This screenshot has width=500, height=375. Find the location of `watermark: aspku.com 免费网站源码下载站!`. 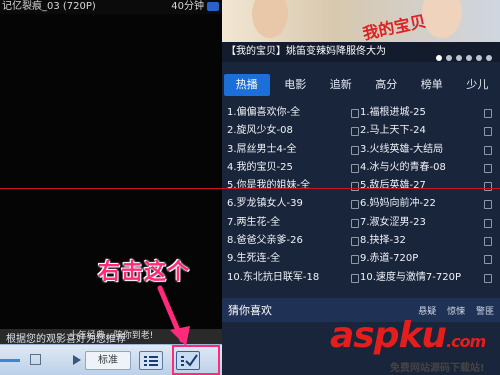

watermark: aspku.com 免费网站源码下载站! is located at coordinates (415, 345).